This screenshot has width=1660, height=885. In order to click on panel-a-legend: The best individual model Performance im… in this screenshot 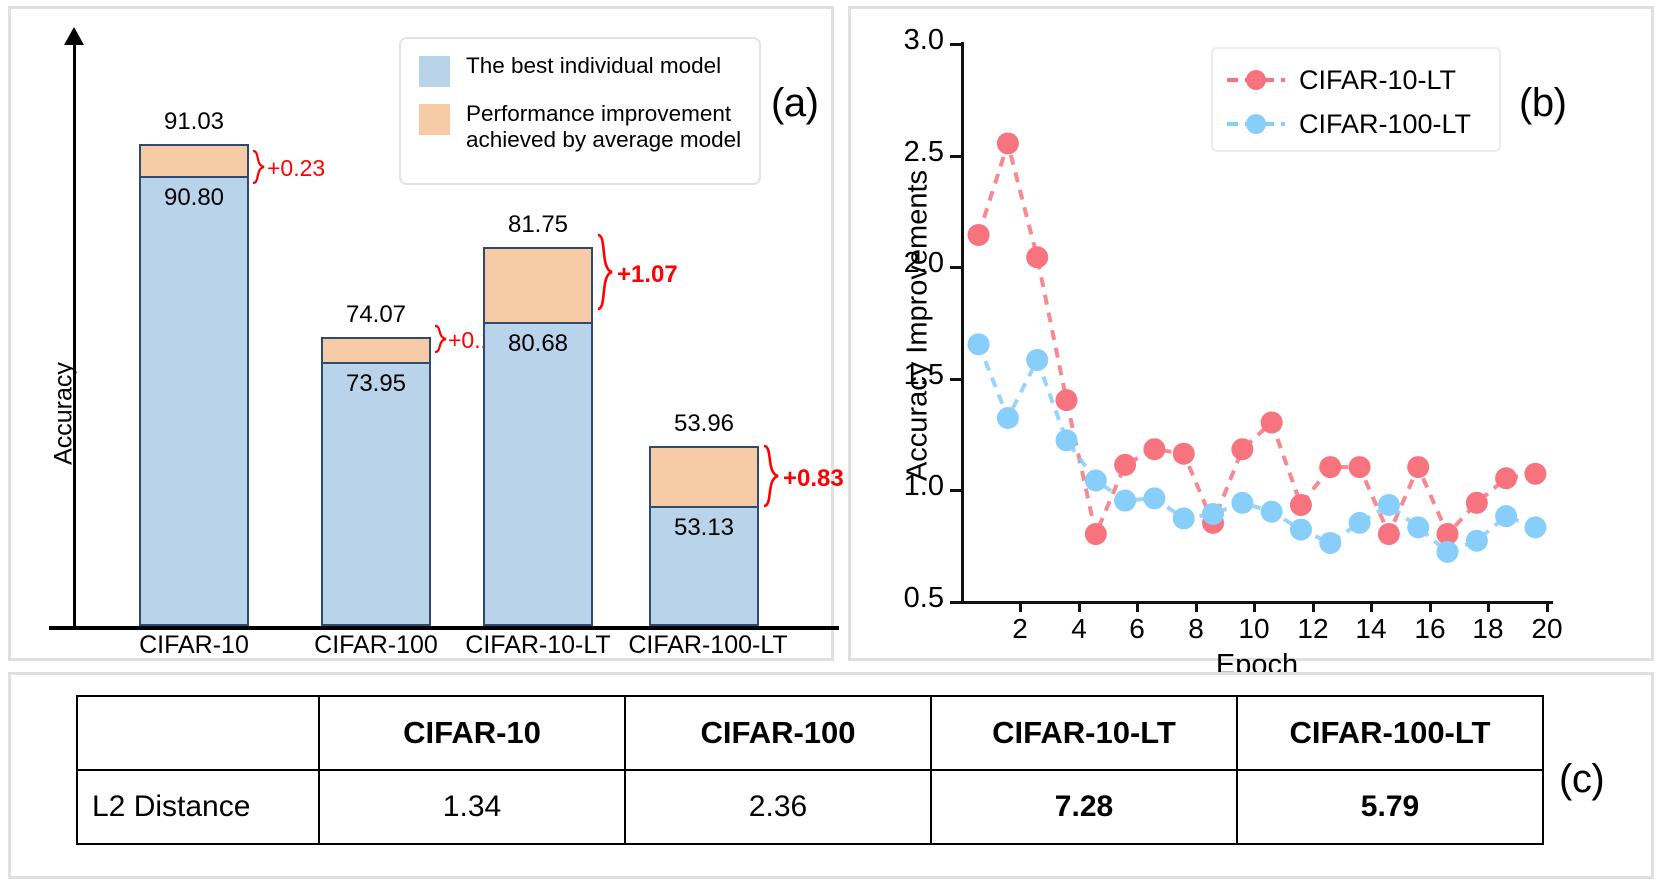, I will do `click(580, 111)`.